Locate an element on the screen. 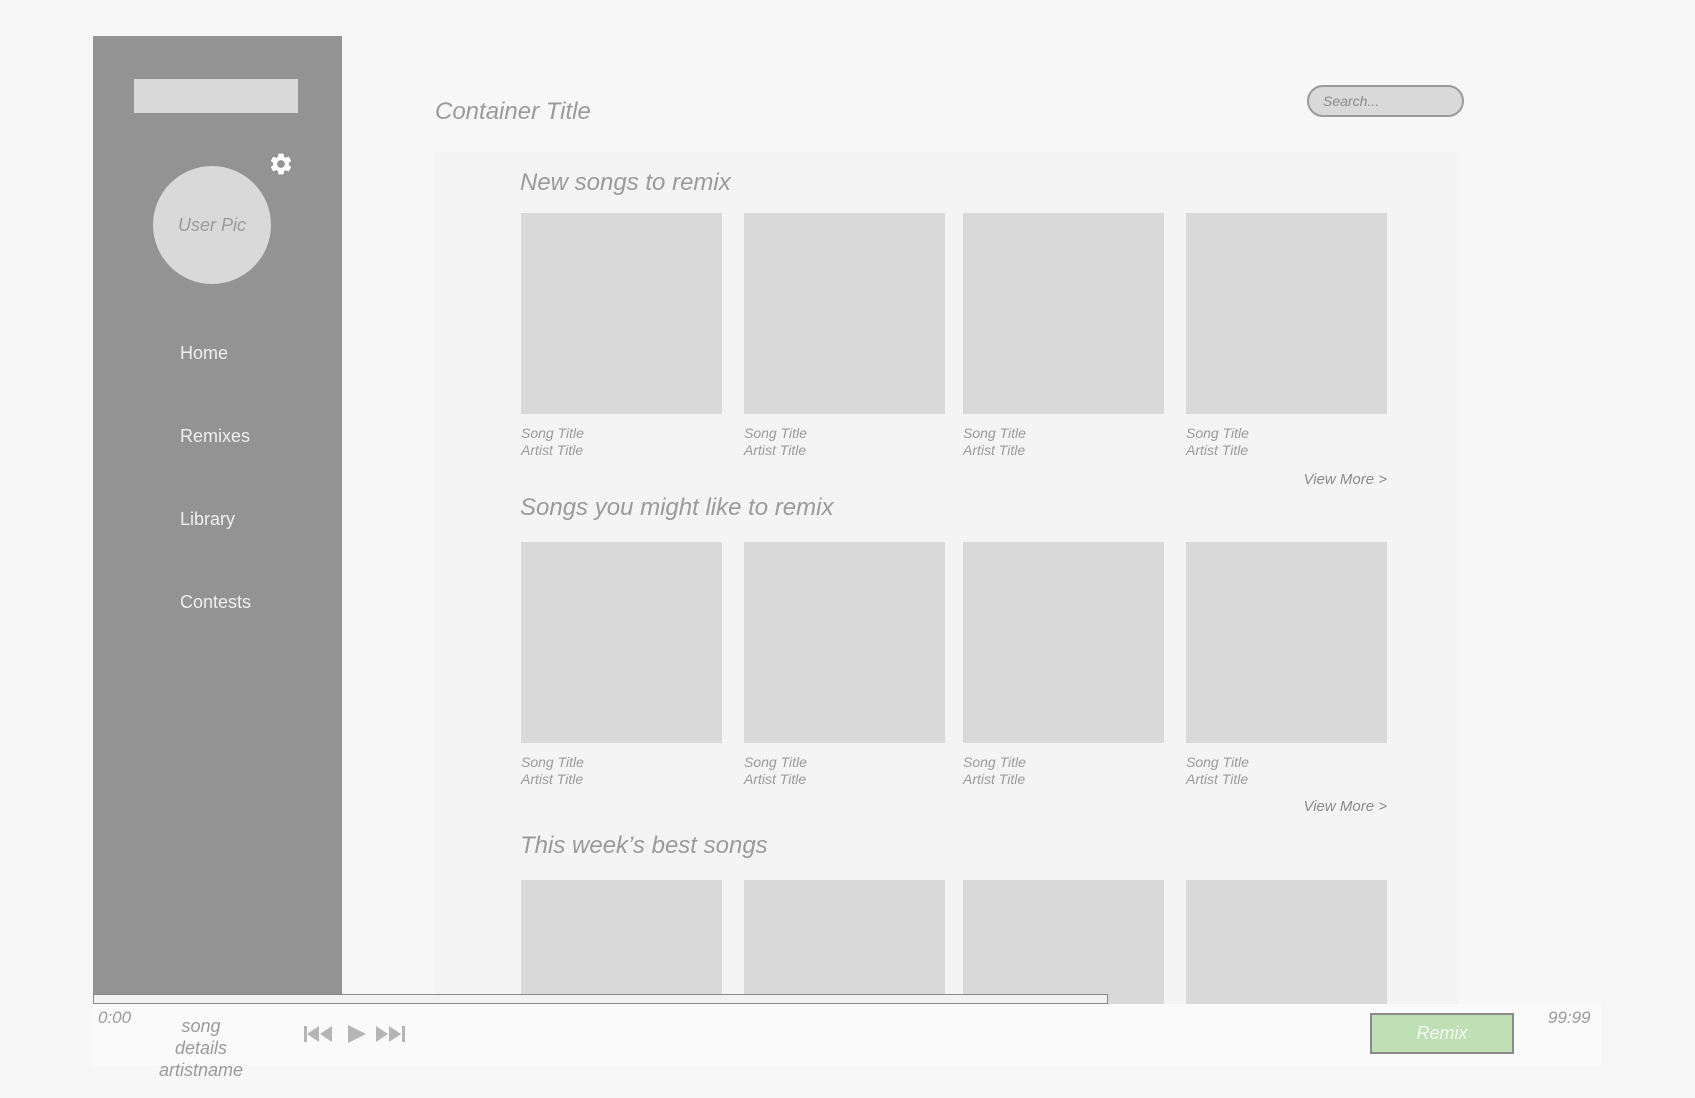  artist-name: artistname is located at coordinates (201, 1070).